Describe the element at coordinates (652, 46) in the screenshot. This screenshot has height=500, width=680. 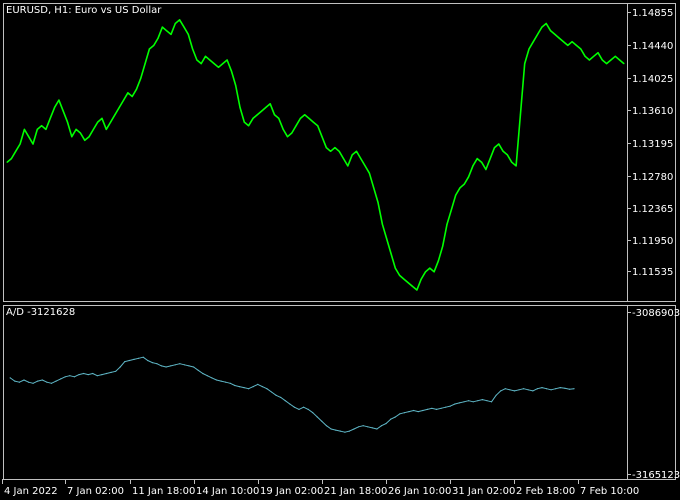
I see `y-tick-label: 1.14440` at that location.